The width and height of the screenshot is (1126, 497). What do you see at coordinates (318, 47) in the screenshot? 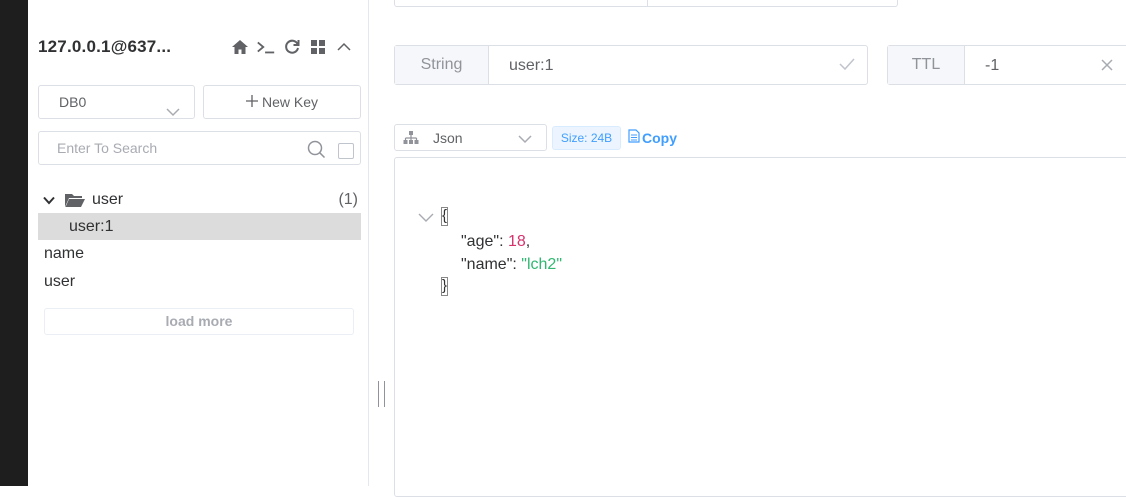
I see `grid-icon` at bounding box center [318, 47].